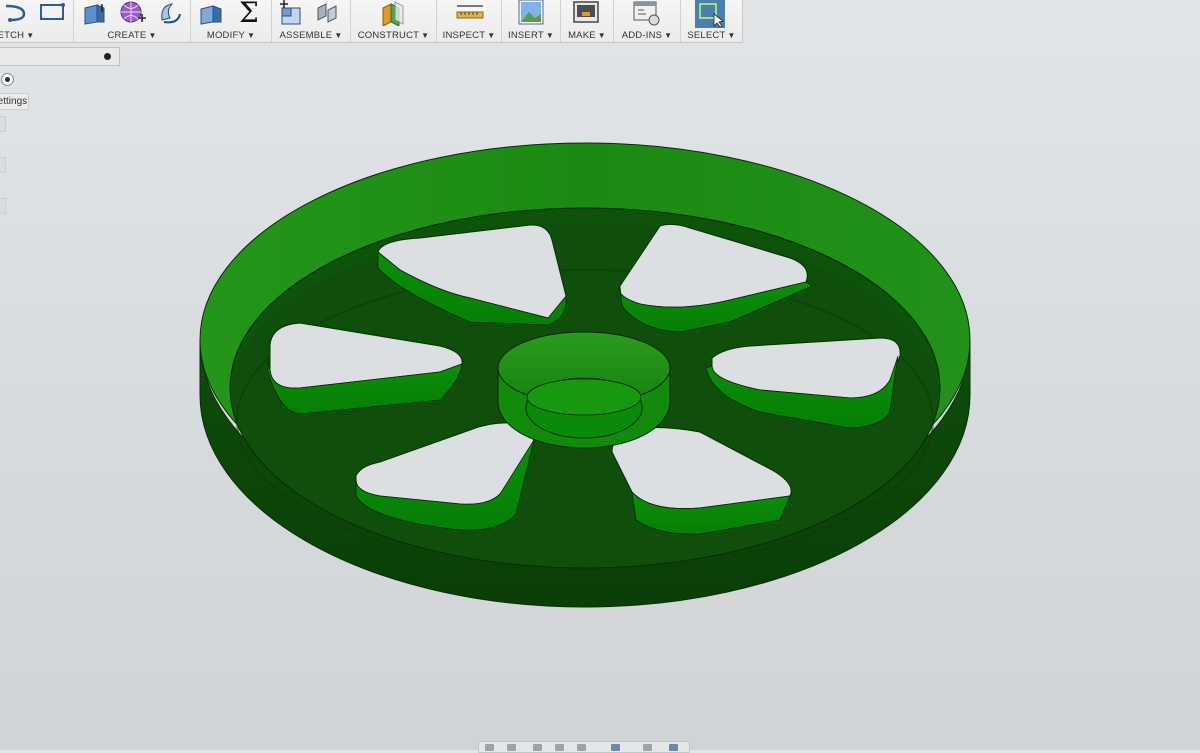 This screenshot has height=753, width=1200. Describe the element at coordinates (107, 56) in the screenshot. I see `dropdown-handle-icon` at that location.